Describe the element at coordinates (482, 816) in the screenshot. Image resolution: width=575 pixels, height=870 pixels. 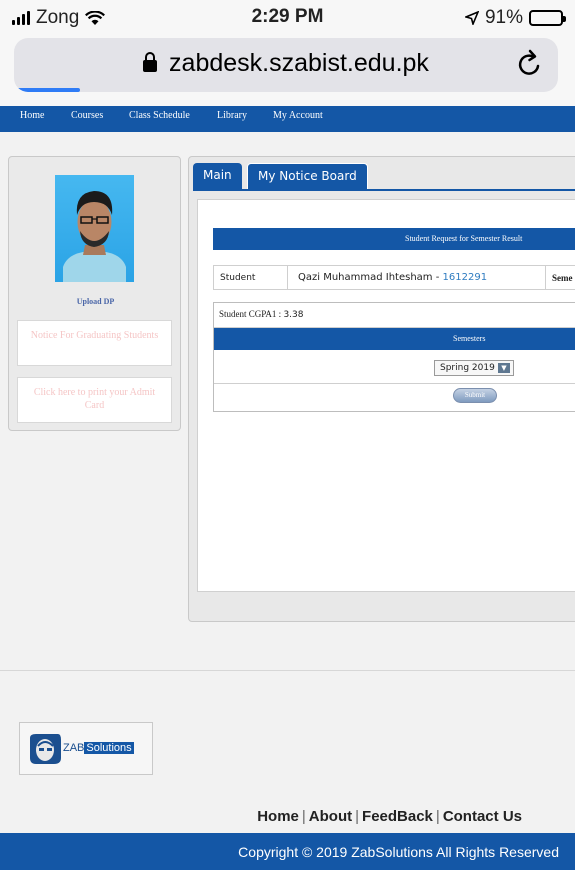
I see `footer-link-contact: Contact Us` at that location.